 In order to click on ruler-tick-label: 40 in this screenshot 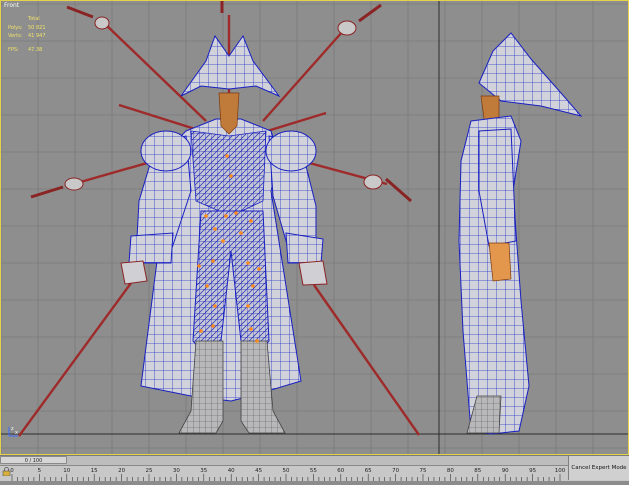, I will do `click(231, 471)`.